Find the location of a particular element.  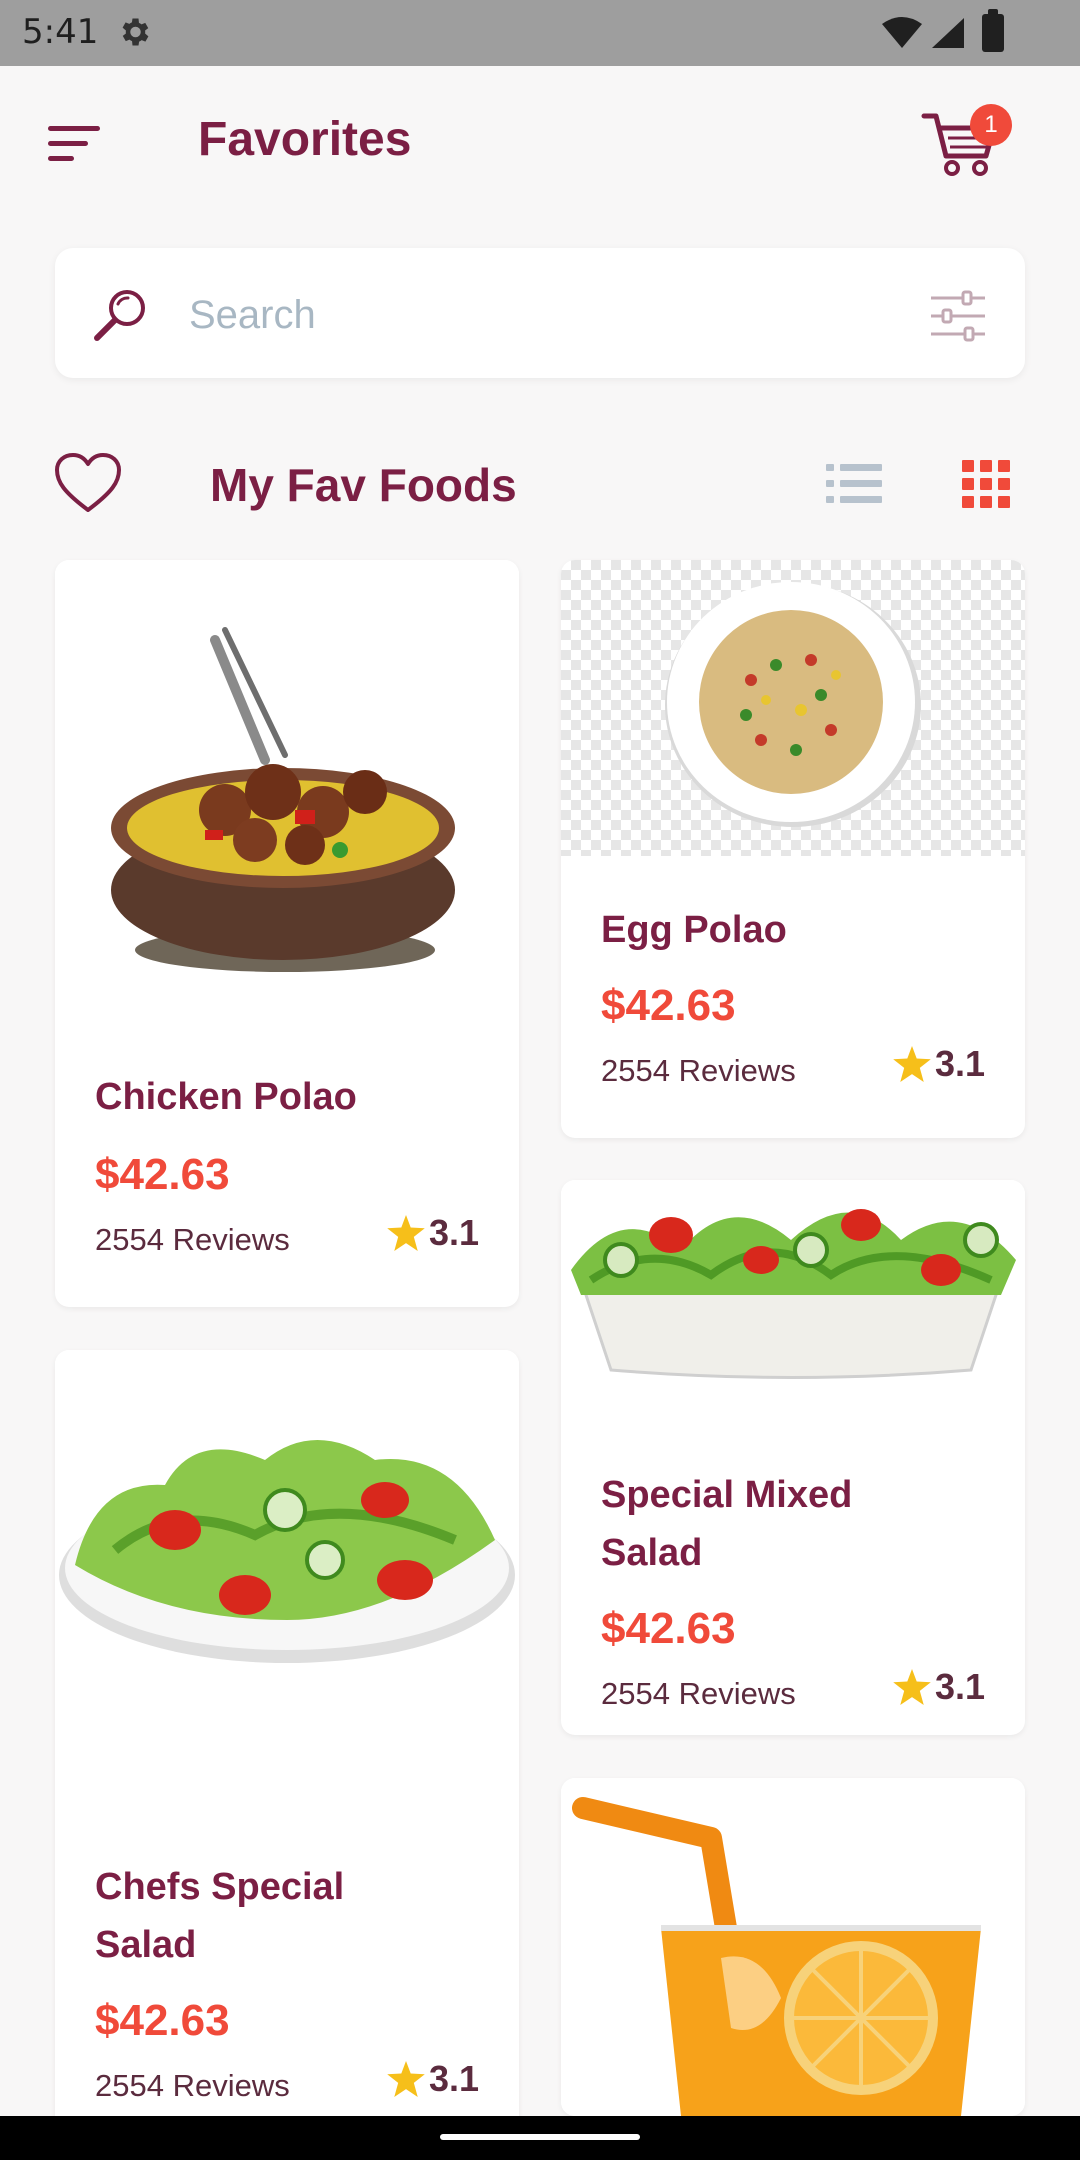

menu-button is located at coordinates (76, 144).